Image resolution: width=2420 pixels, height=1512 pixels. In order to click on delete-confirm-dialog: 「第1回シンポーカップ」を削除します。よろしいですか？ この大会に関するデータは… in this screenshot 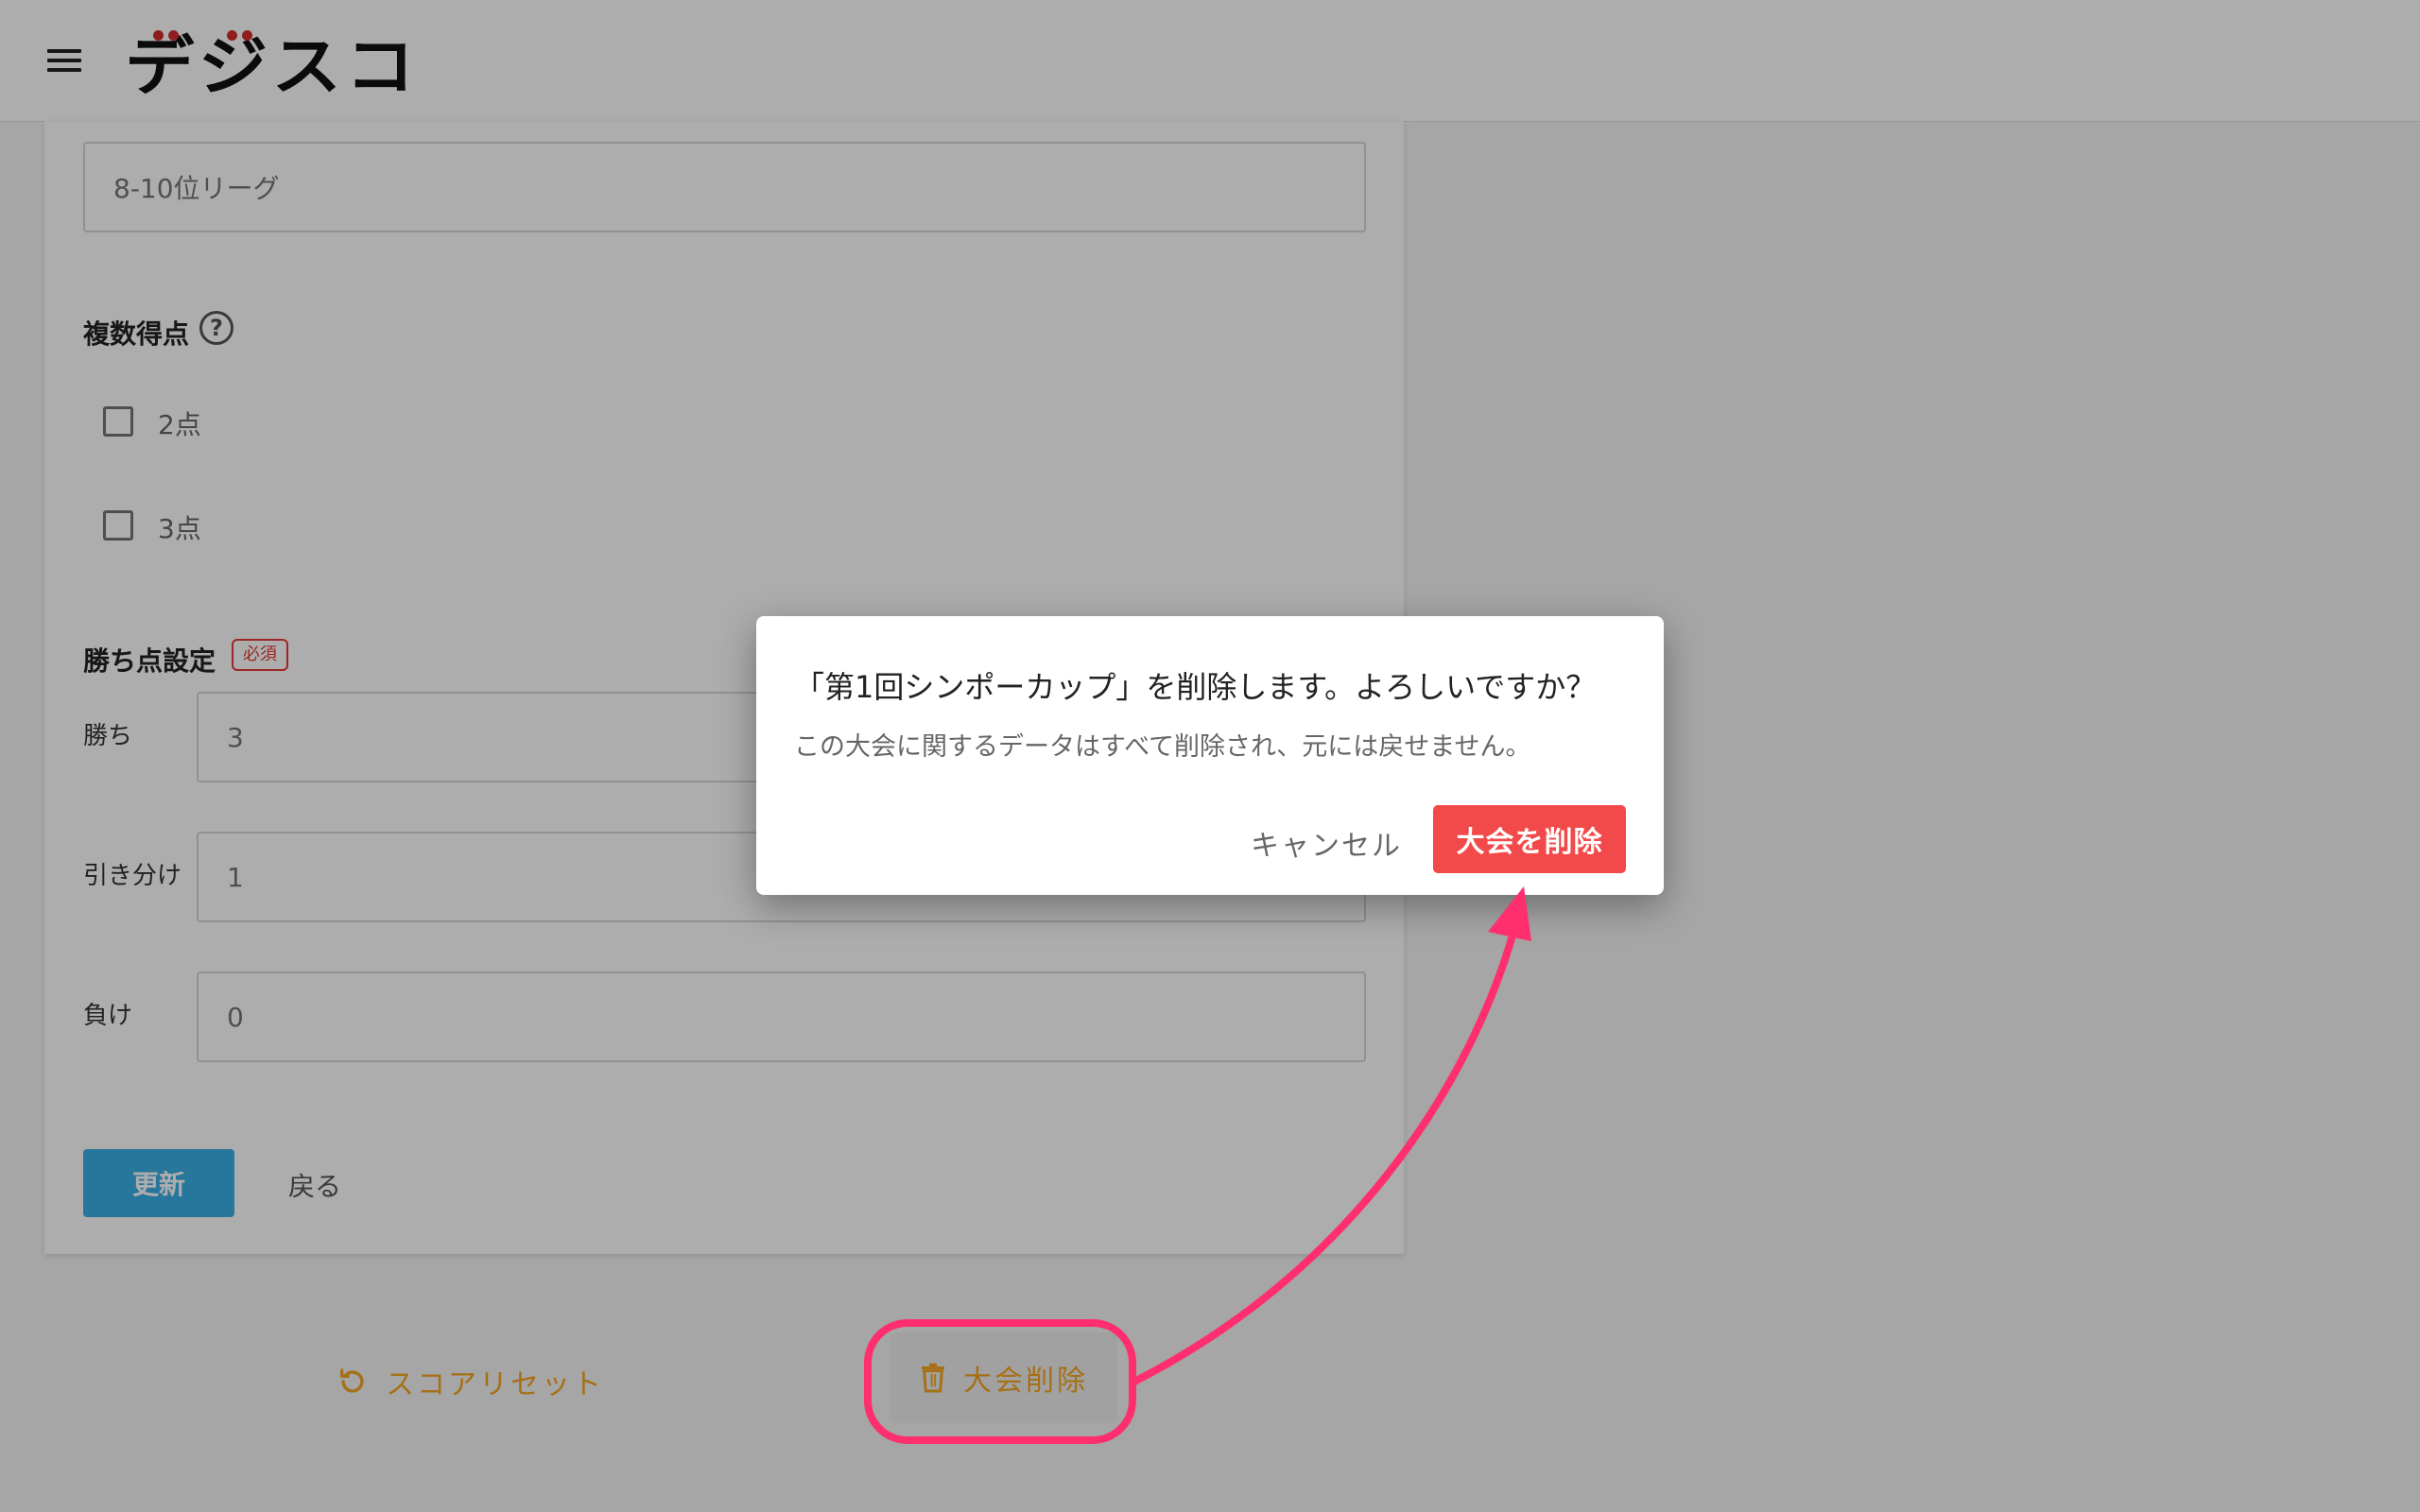, I will do `click(1210, 755)`.